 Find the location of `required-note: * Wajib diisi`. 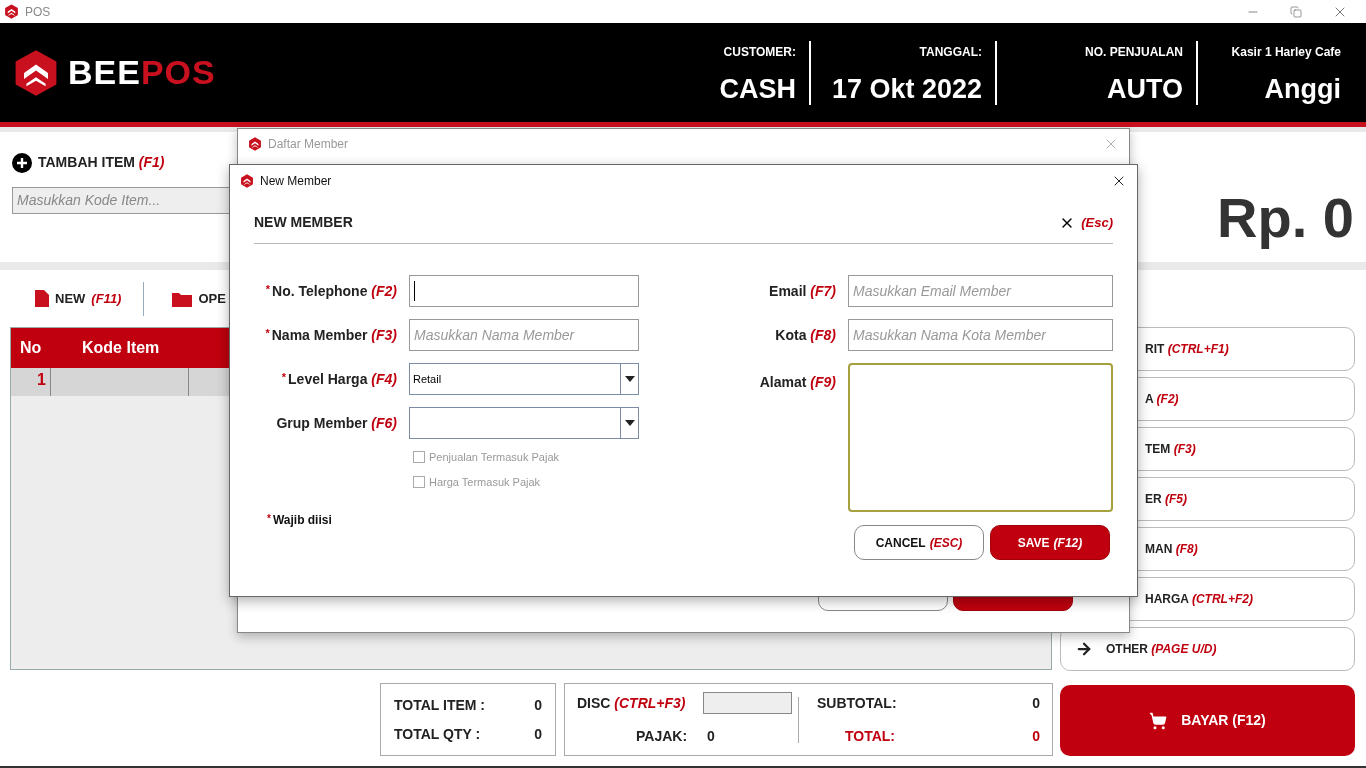

required-note: * Wajib diisi is located at coordinates (300, 520).